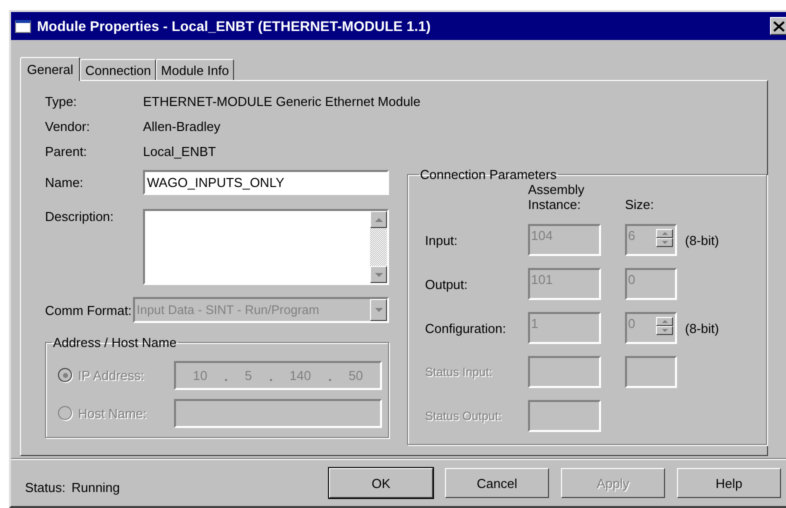 Image resolution: width=786 pixels, height=508 pixels. What do you see at coordinates (23, 26) in the screenshot?
I see `window-icon` at bounding box center [23, 26].